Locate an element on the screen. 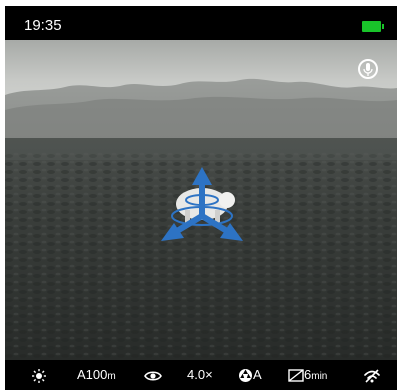 The height and width of the screenshot is (390, 402). calibration-mode-value: A is located at coordinates (257, 374).